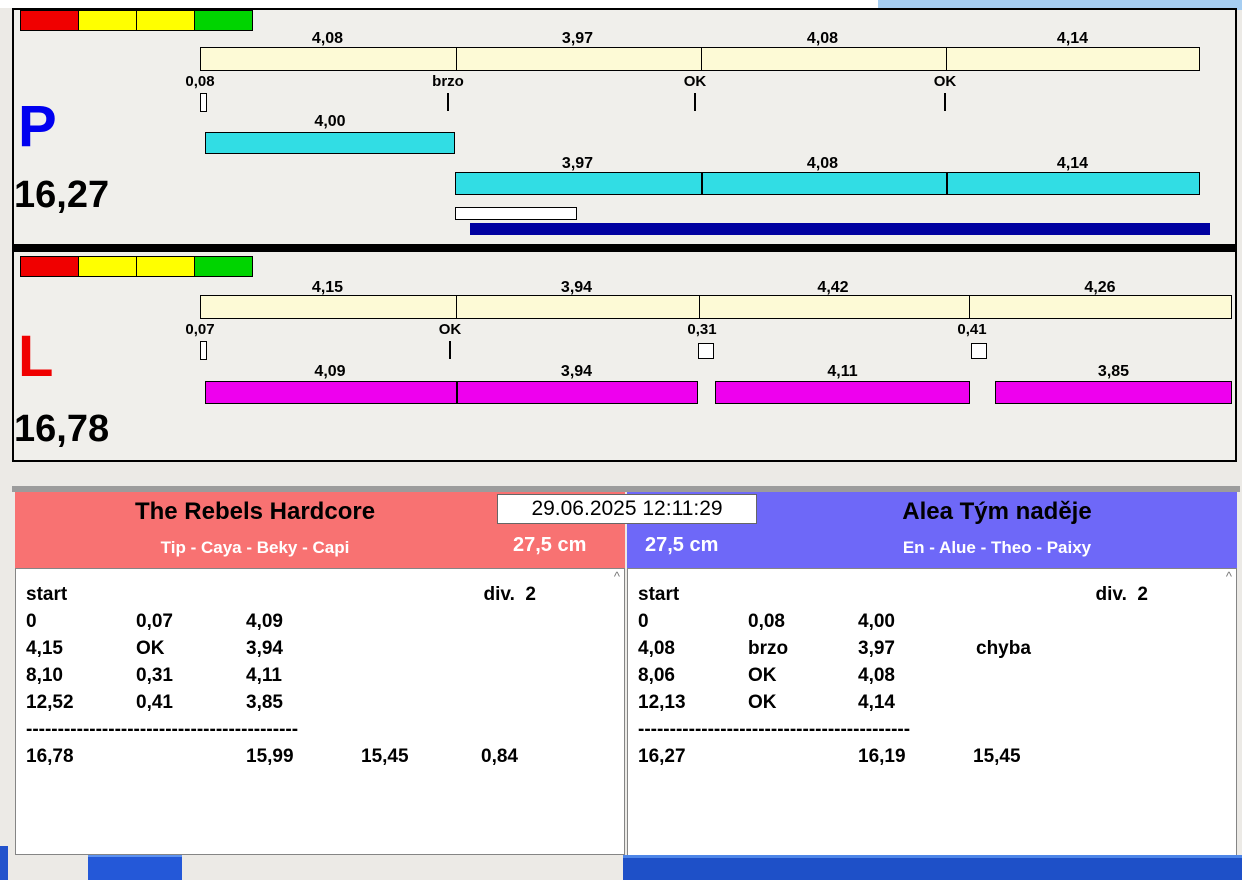 This screenshot has width=1242, height=880. I want to click on l-mark-2: OK, so click(450, 329).